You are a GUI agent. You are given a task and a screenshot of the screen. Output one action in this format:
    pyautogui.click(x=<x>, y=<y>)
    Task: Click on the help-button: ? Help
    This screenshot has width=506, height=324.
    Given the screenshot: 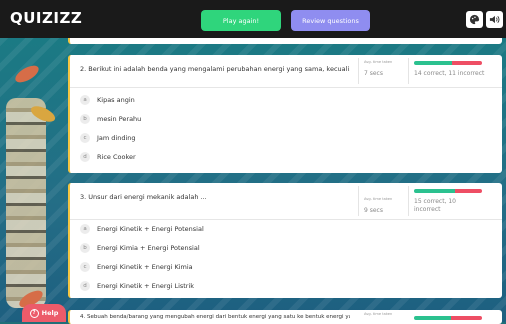 What is the action you would take?
    pyautogui.click(x=44, y=313)
    